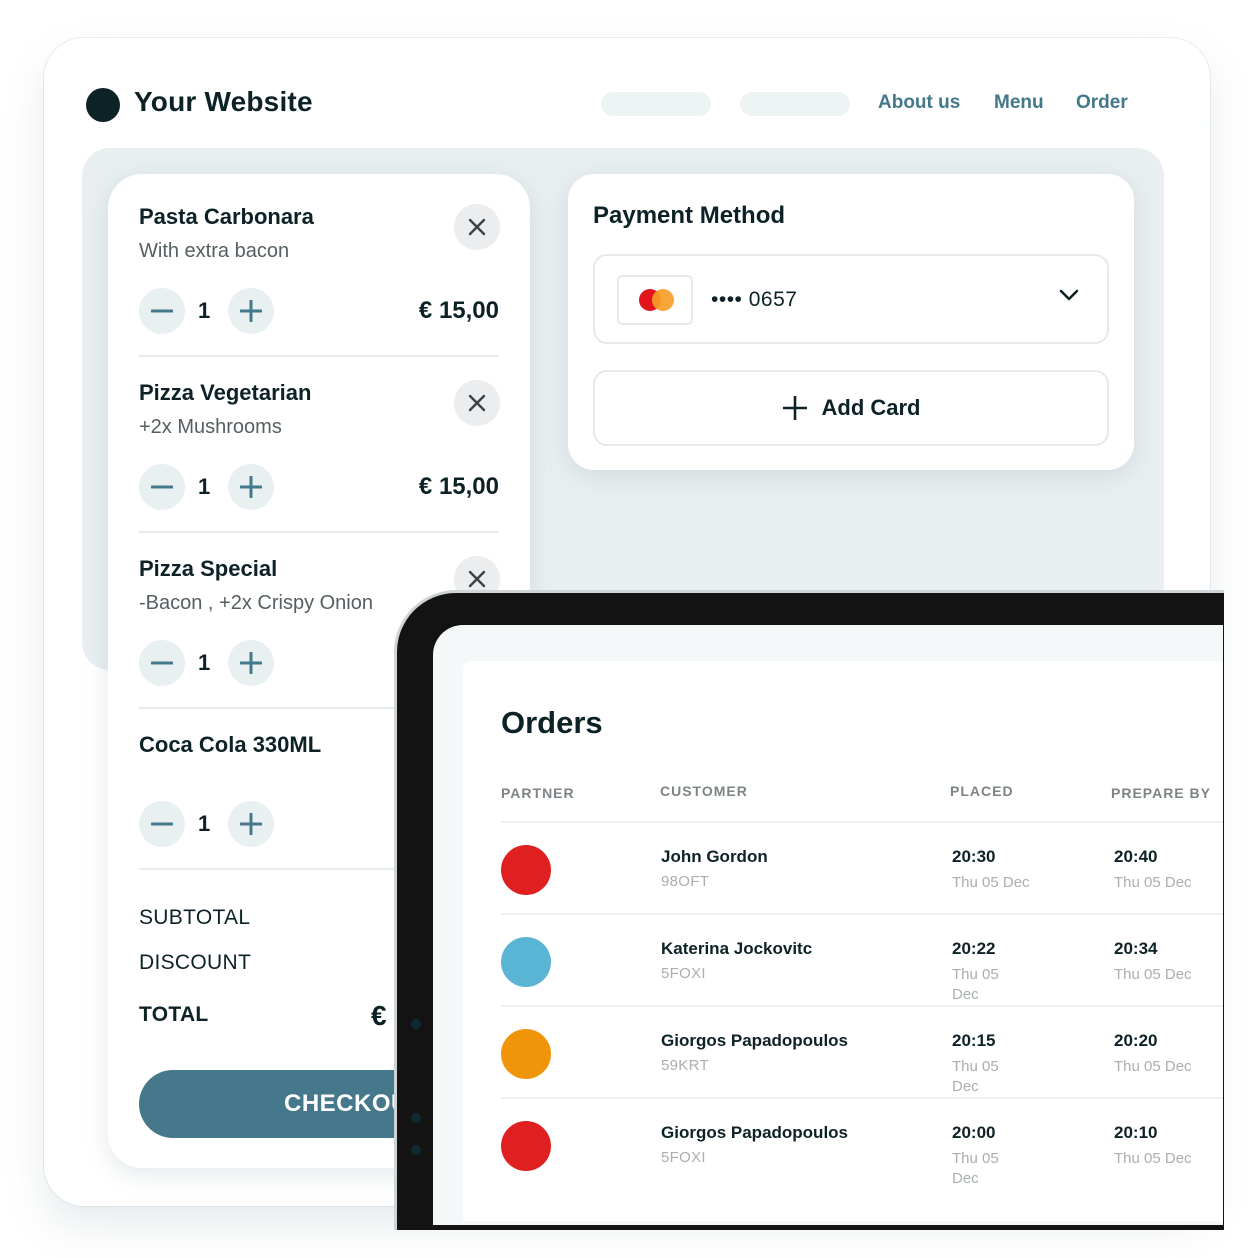 Image resolution: width=1254 pixels, height=1258 pixels. I want to click on card-select-dropdown: •••• 0657, so click(851, 299).